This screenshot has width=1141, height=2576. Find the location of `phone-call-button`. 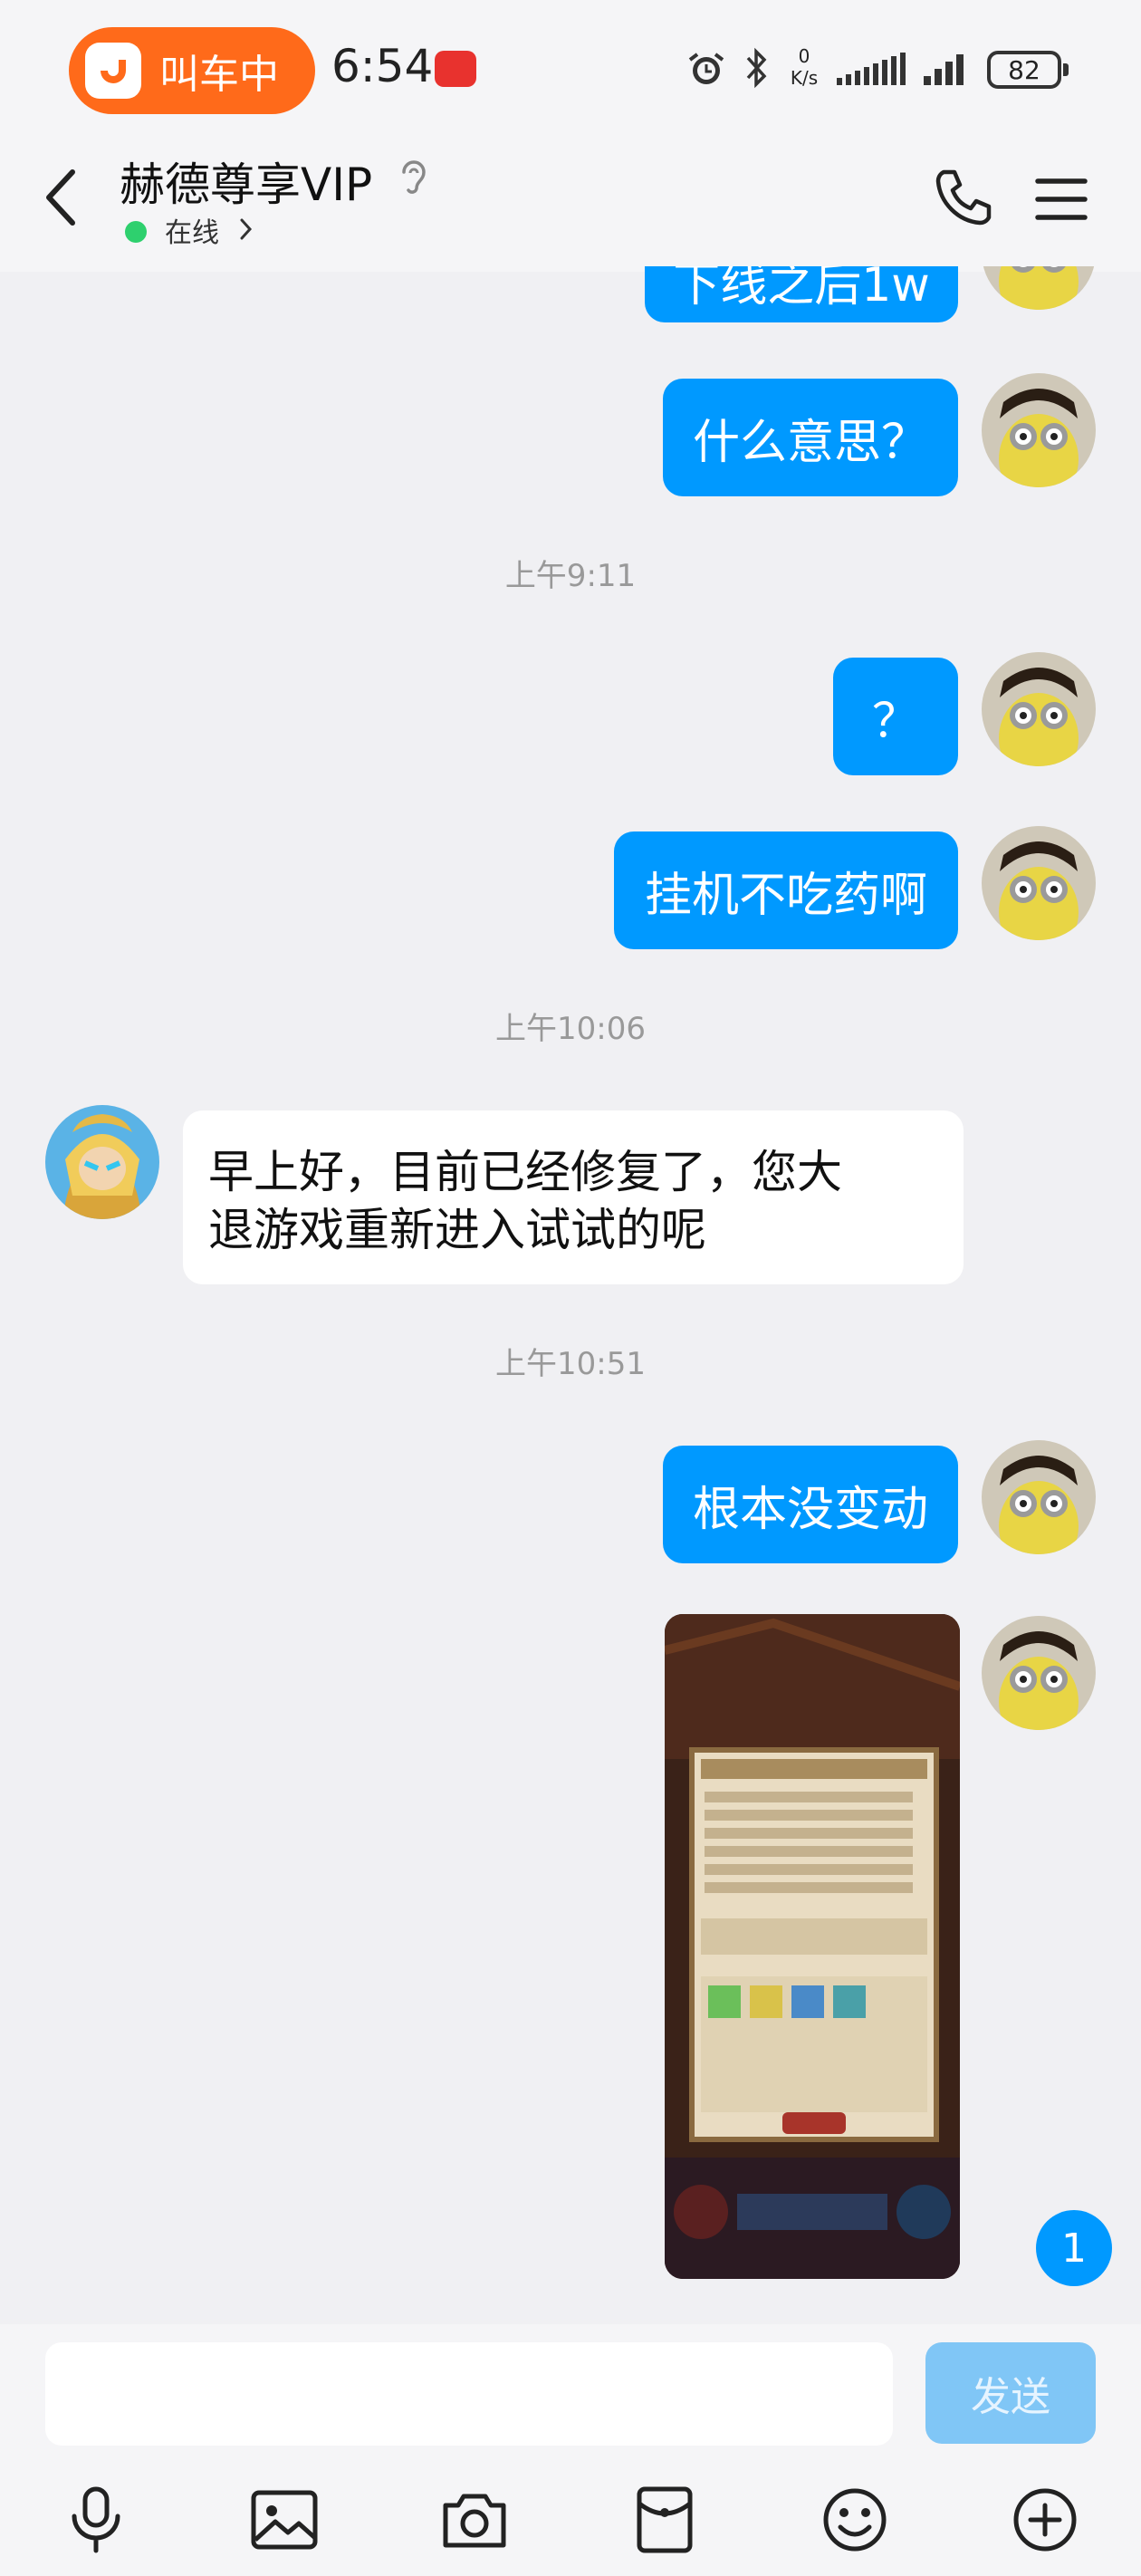

phone-call-button is located at coordinates (962, 196).